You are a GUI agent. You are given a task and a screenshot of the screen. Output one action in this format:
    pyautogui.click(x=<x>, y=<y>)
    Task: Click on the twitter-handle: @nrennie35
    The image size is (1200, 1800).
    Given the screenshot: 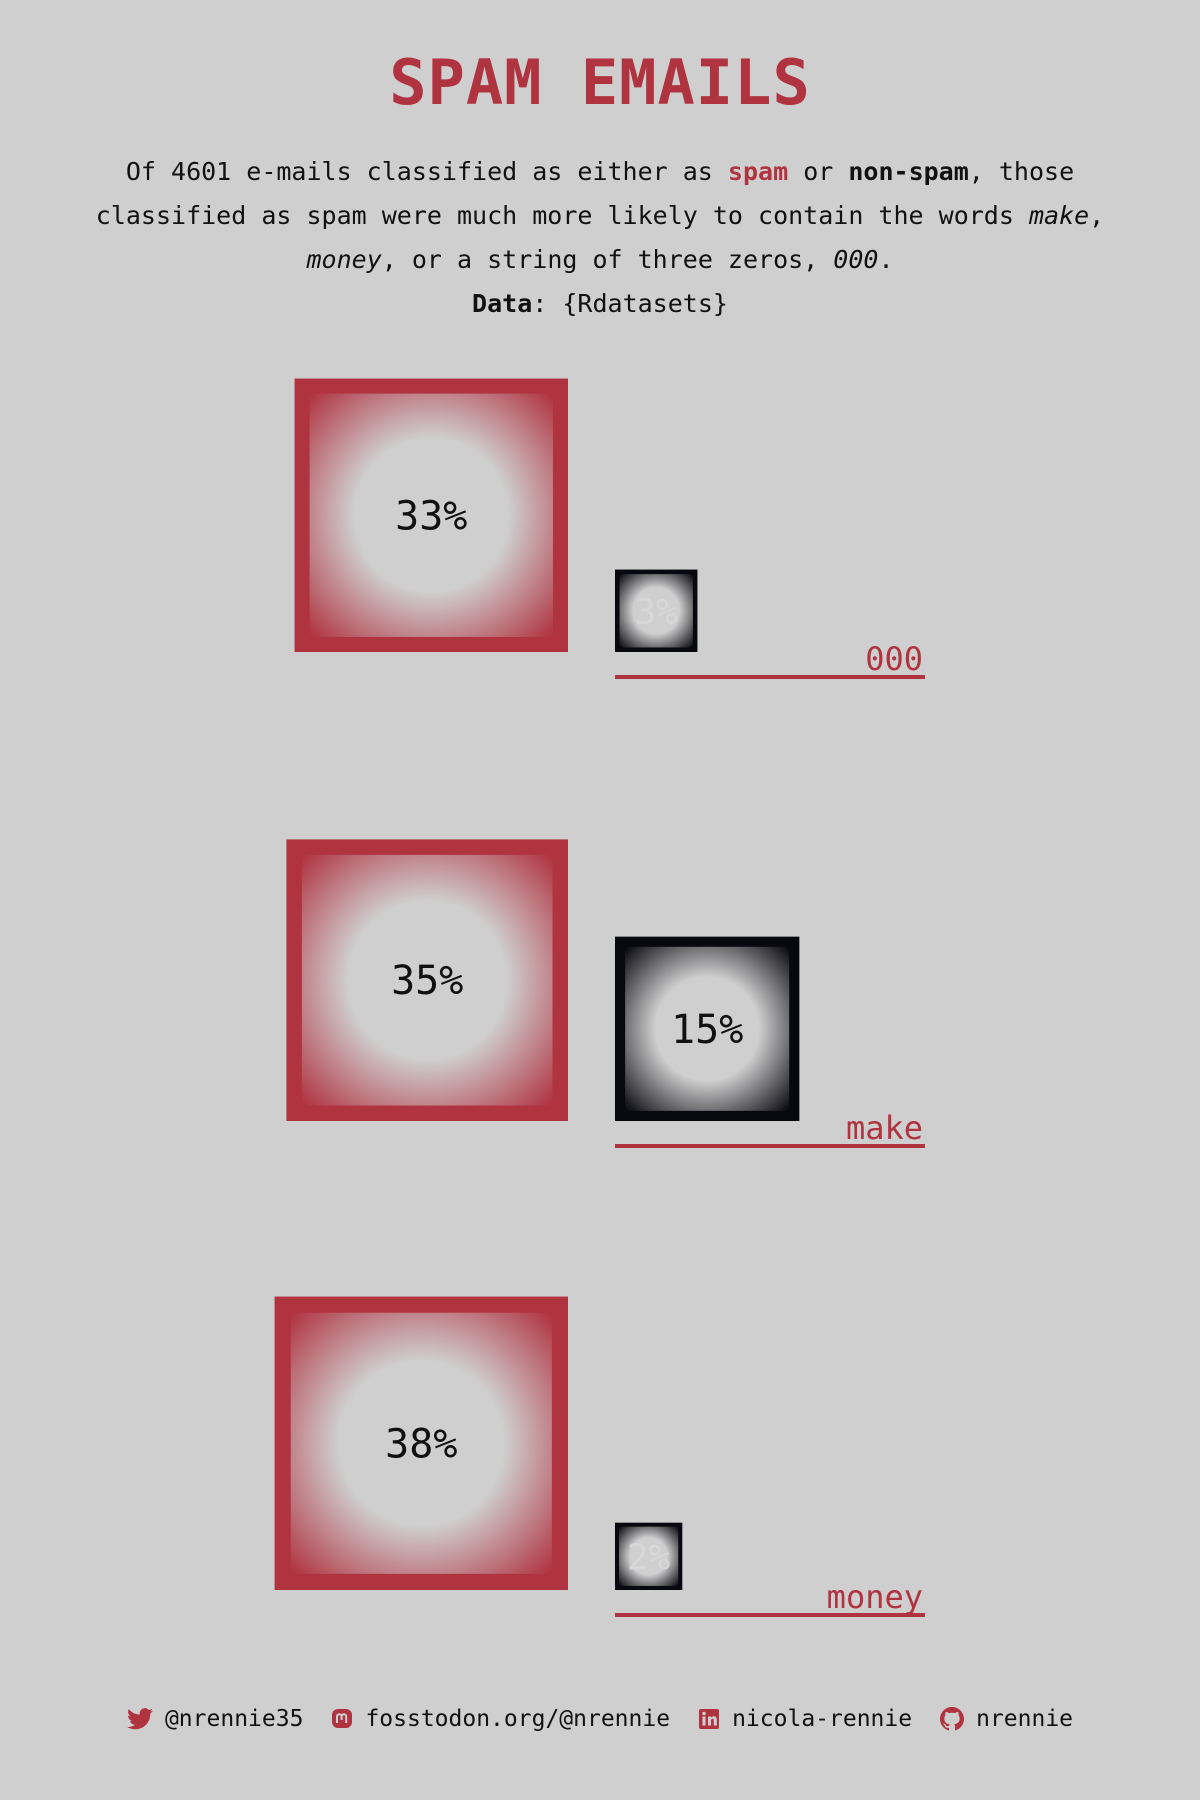 What is the action you would take?
    pyautogui.click(x=215, y=1719)
    